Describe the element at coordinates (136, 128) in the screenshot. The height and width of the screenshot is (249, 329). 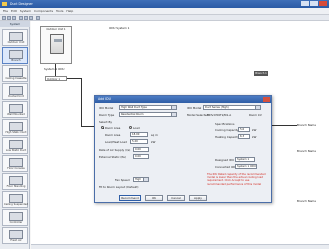
I see `load-radio-label: Load` at that location.